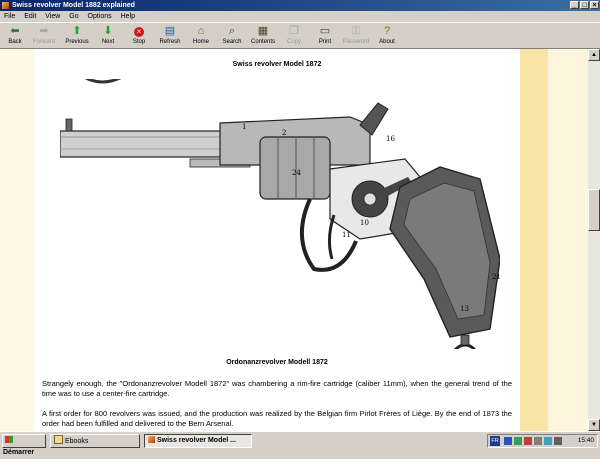 The image size is (600, 459). Describe the element at coordinates (24, 445) in the screenshot. I see `start-button: Démarrer` at that location.